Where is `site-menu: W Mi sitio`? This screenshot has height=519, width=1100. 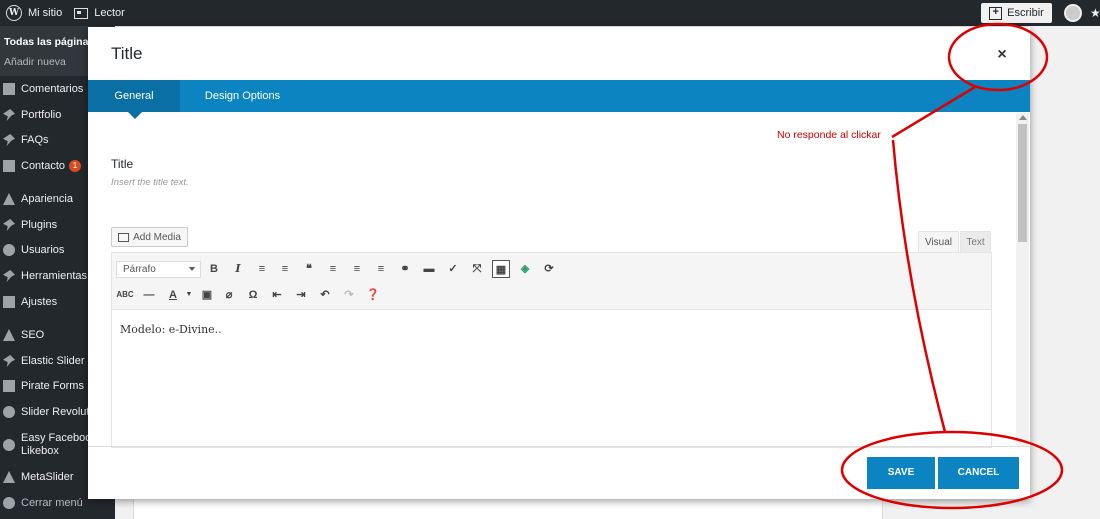 site-menu: W Mi sitio is located at coordinates (34, 13).